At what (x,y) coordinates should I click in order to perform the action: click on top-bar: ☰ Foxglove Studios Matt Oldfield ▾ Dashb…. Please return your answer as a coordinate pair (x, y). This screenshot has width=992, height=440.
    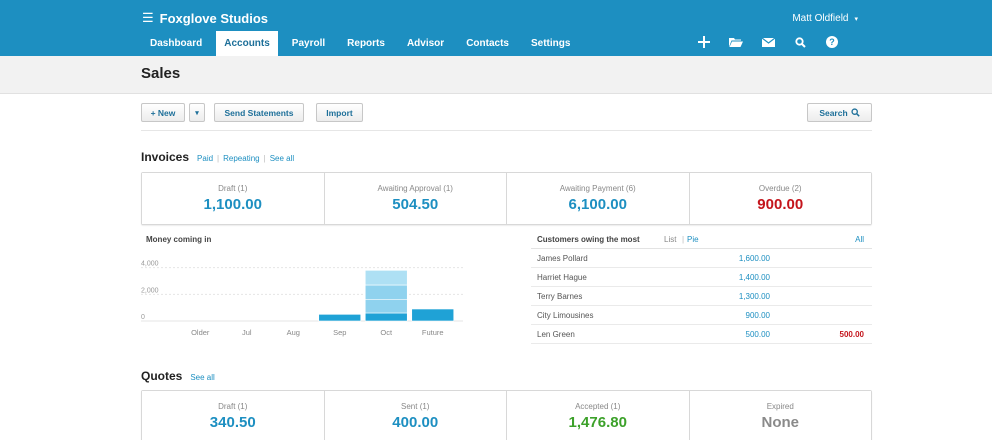
    Looking at the image, I should click on (496, 28).